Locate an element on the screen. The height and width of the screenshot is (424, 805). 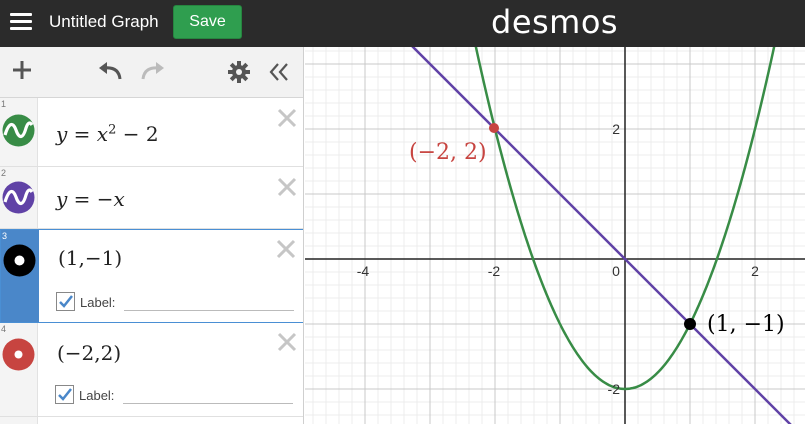
expression-math: (1,−1) is located at coordinates (90, 258).